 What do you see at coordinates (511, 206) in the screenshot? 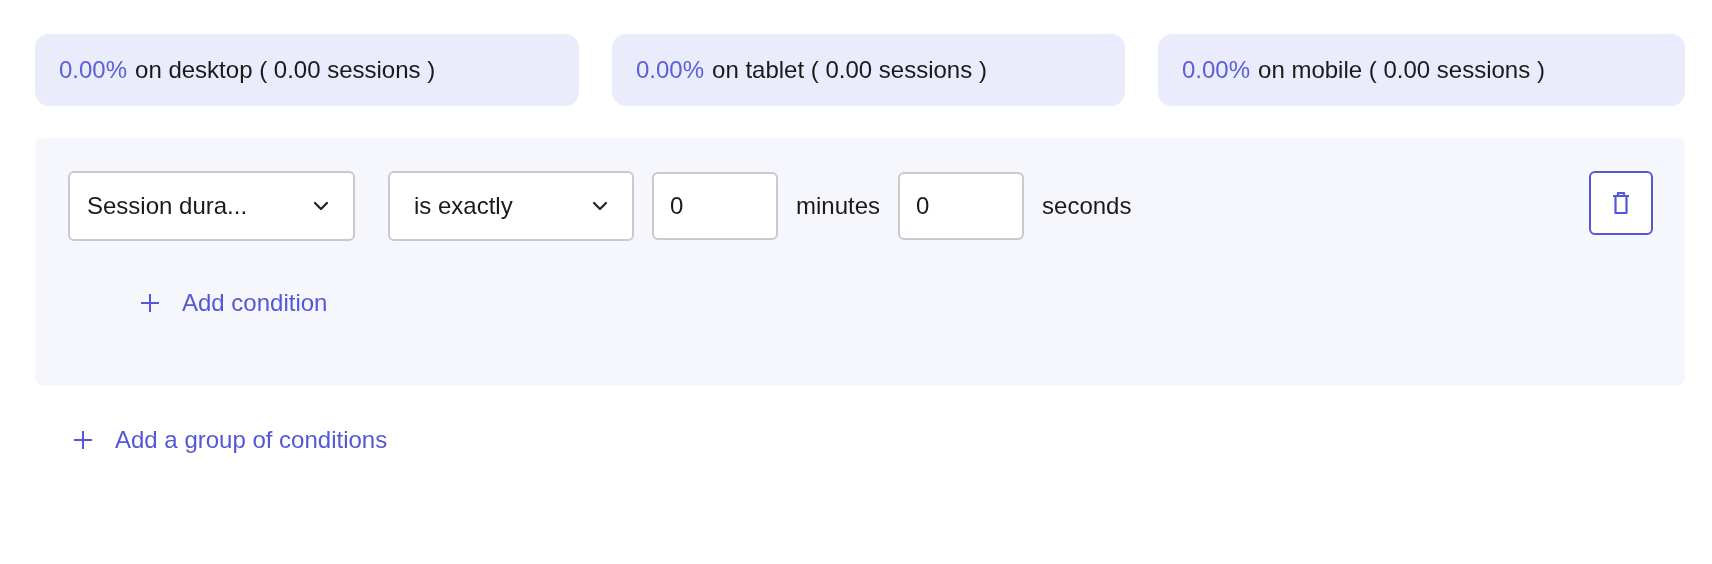
I see `dropdown: is exactly` at bounding box center [511, 206].